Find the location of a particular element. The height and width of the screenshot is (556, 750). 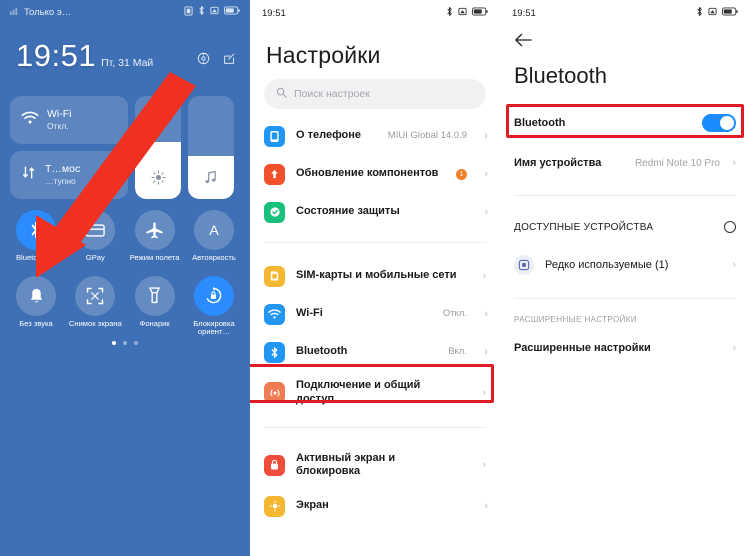

volume-slider is located at coordinates (211, 147).